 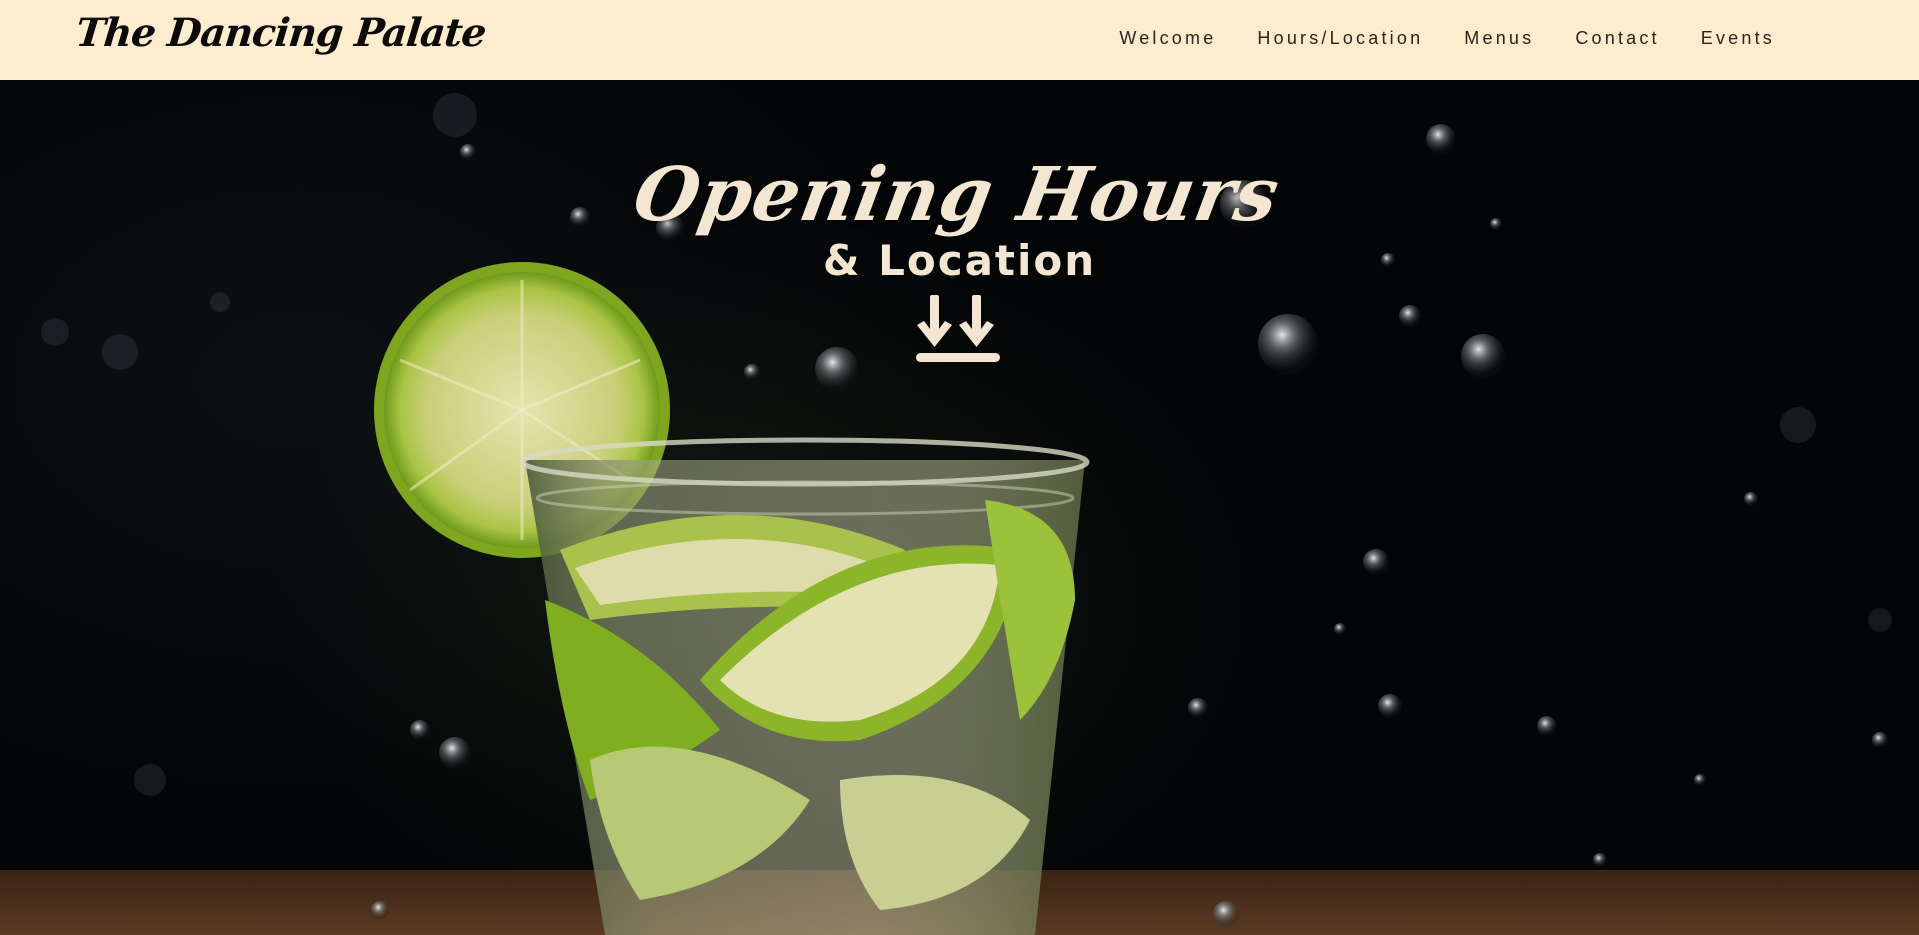 What do you see at coordinates (1499, 38) in the screenshot?
I see `nav-link-menus: Menus` at bounding box center [1499, 38].